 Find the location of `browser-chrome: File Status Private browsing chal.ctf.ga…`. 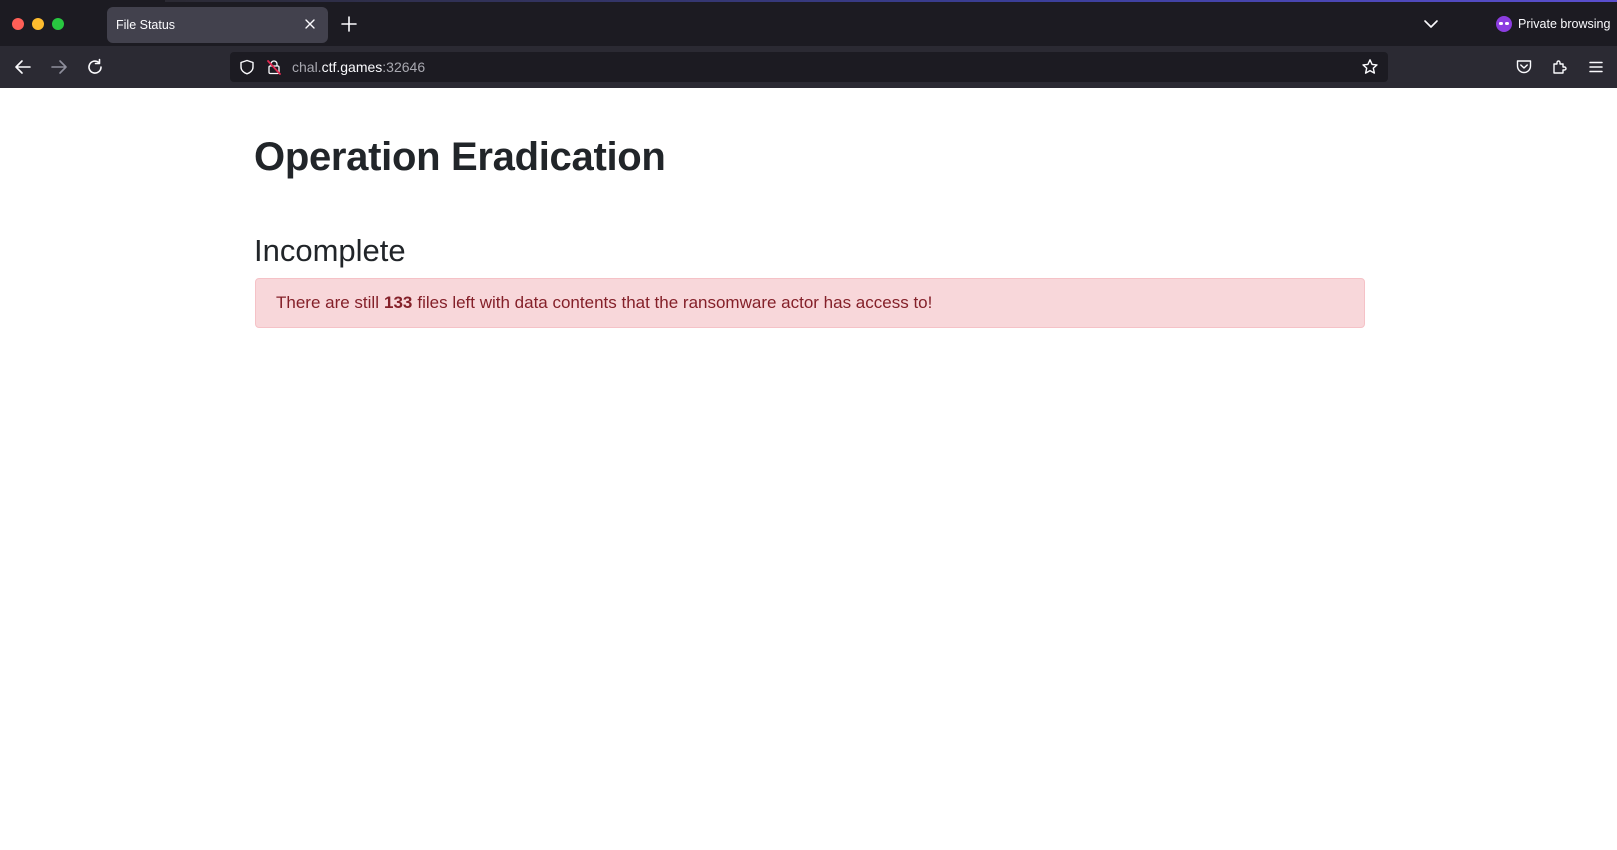

browser-chrome: File Status Private browsing chal.ctf.ga… is located at coordinates (808, 44).